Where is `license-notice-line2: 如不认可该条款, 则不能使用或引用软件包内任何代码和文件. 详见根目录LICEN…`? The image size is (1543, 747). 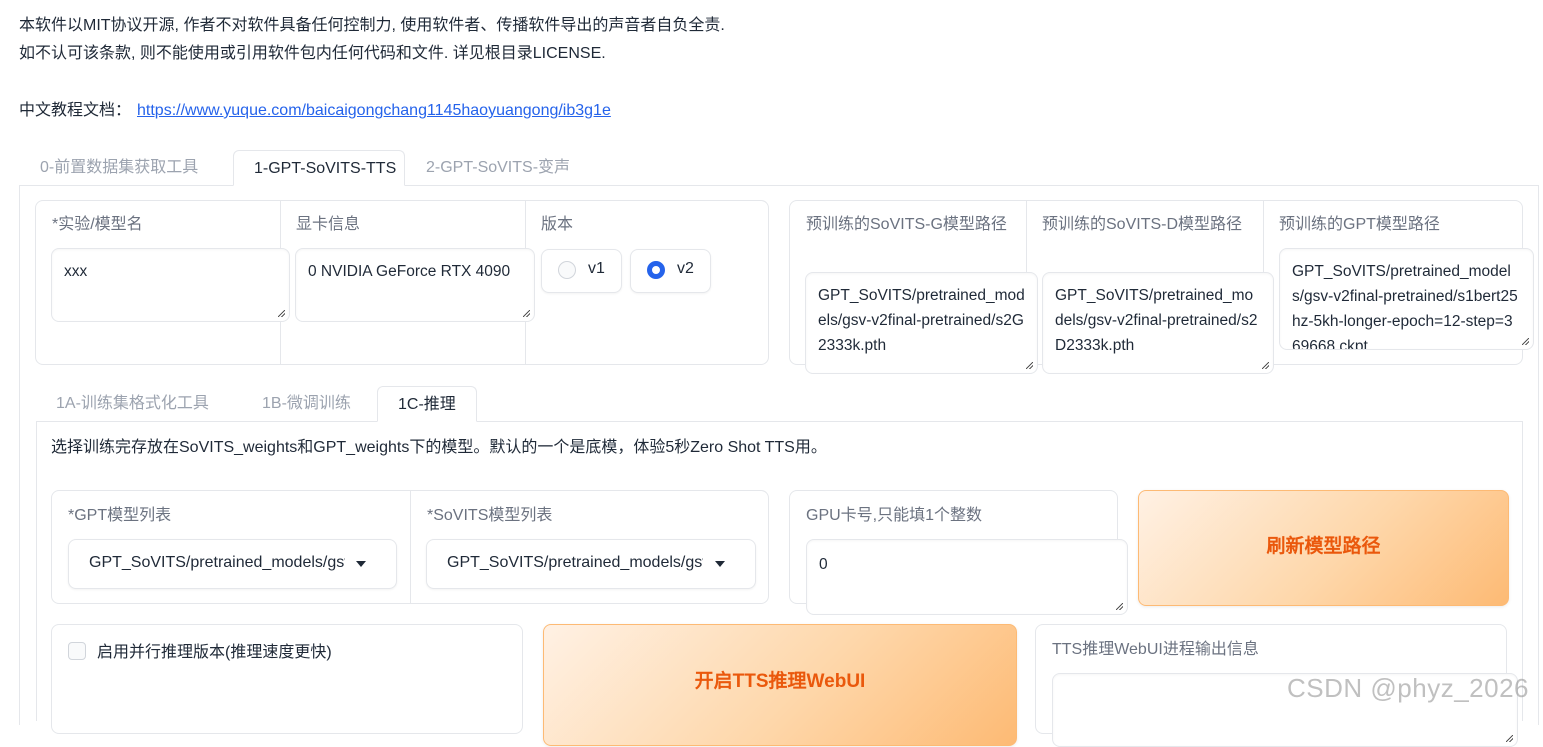 license-notice-line2: 如不认可该条款, 则不能使用或引用软件包内任何代码和文件. 详见根目录LICEN… is located at coordinates (312, 53).